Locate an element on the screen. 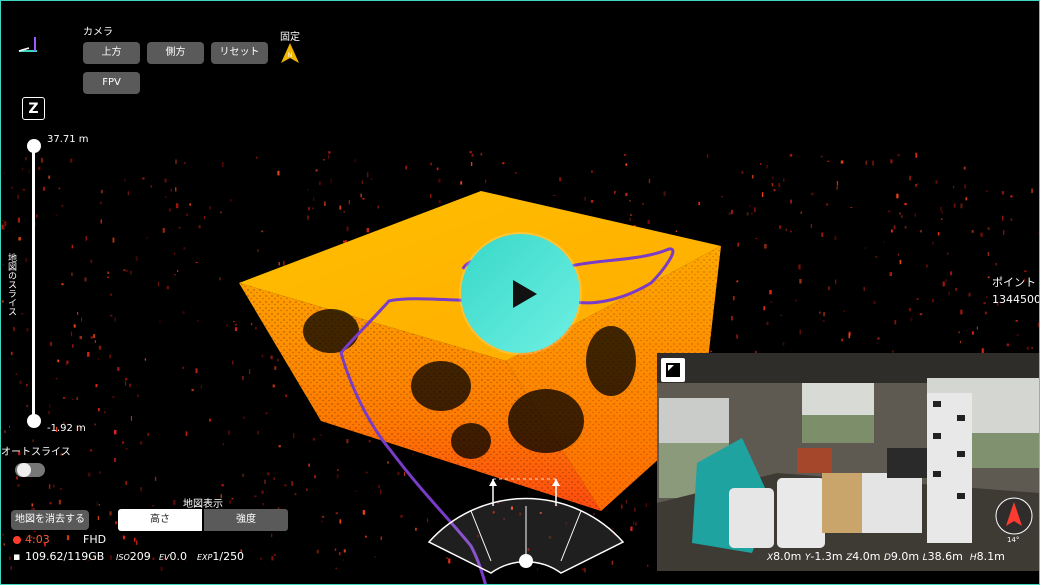  z-min-value: -1.92 m is located at coordinates (66, 428).